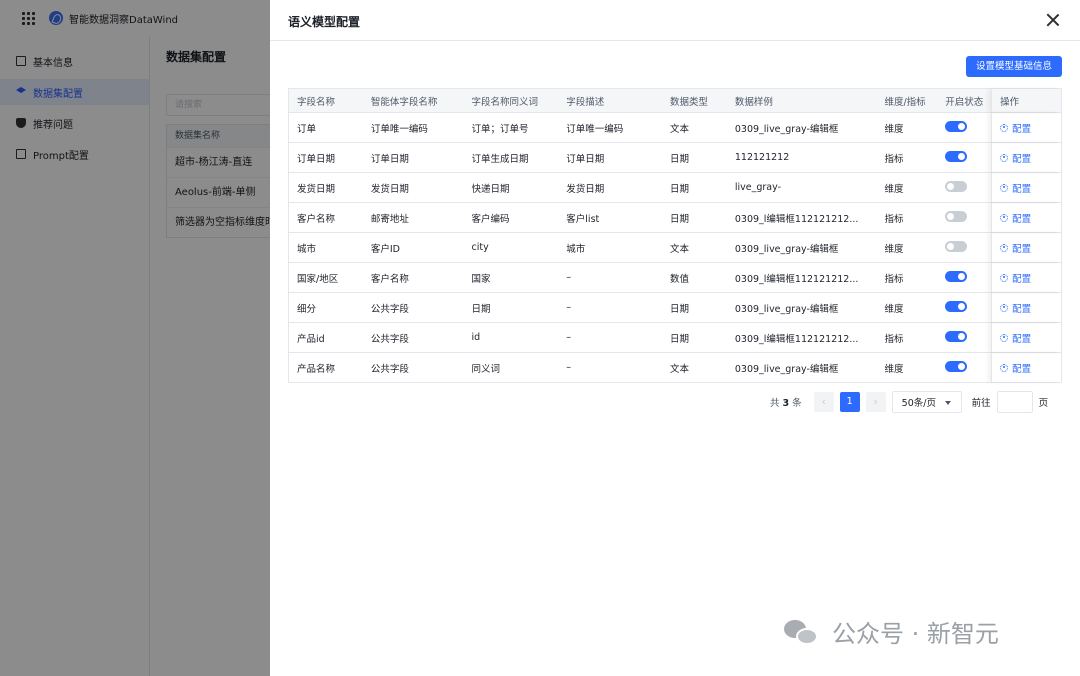  What do you see at coordinates (404, 102) in the screenshot?
I see `column-header: 智能体字段名称` at bounding box center [404, 102].